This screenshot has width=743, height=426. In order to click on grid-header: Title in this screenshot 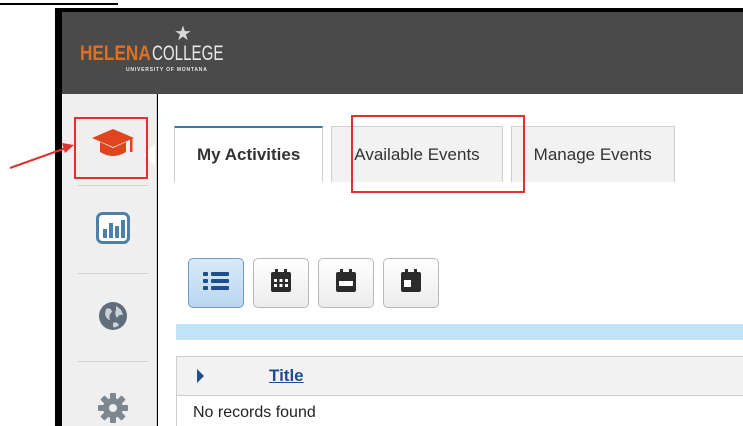, I will do `click(459, 376)`.